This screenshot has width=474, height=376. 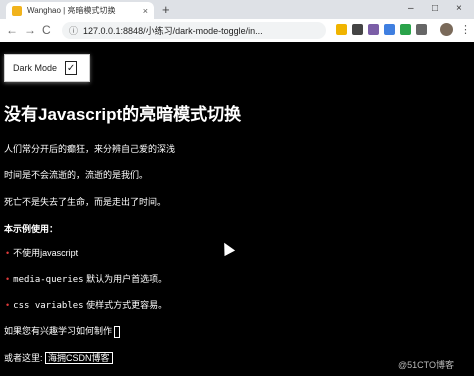 What do you see at coordinates (227, 248) in the screenshot?
I see `mouse-cursor-icon` at bounding box center [227, 248].